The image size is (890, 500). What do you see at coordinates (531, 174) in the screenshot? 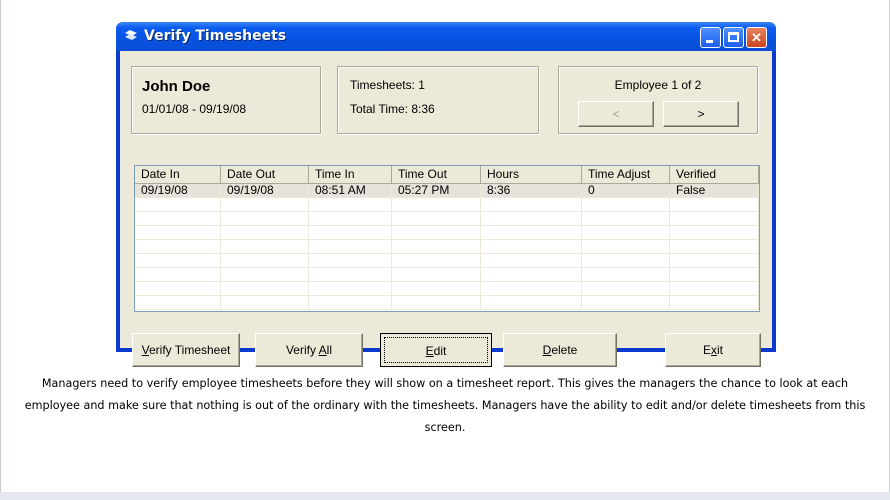
I see `column-header-hours: Hours` at bounding box center [531, 174].